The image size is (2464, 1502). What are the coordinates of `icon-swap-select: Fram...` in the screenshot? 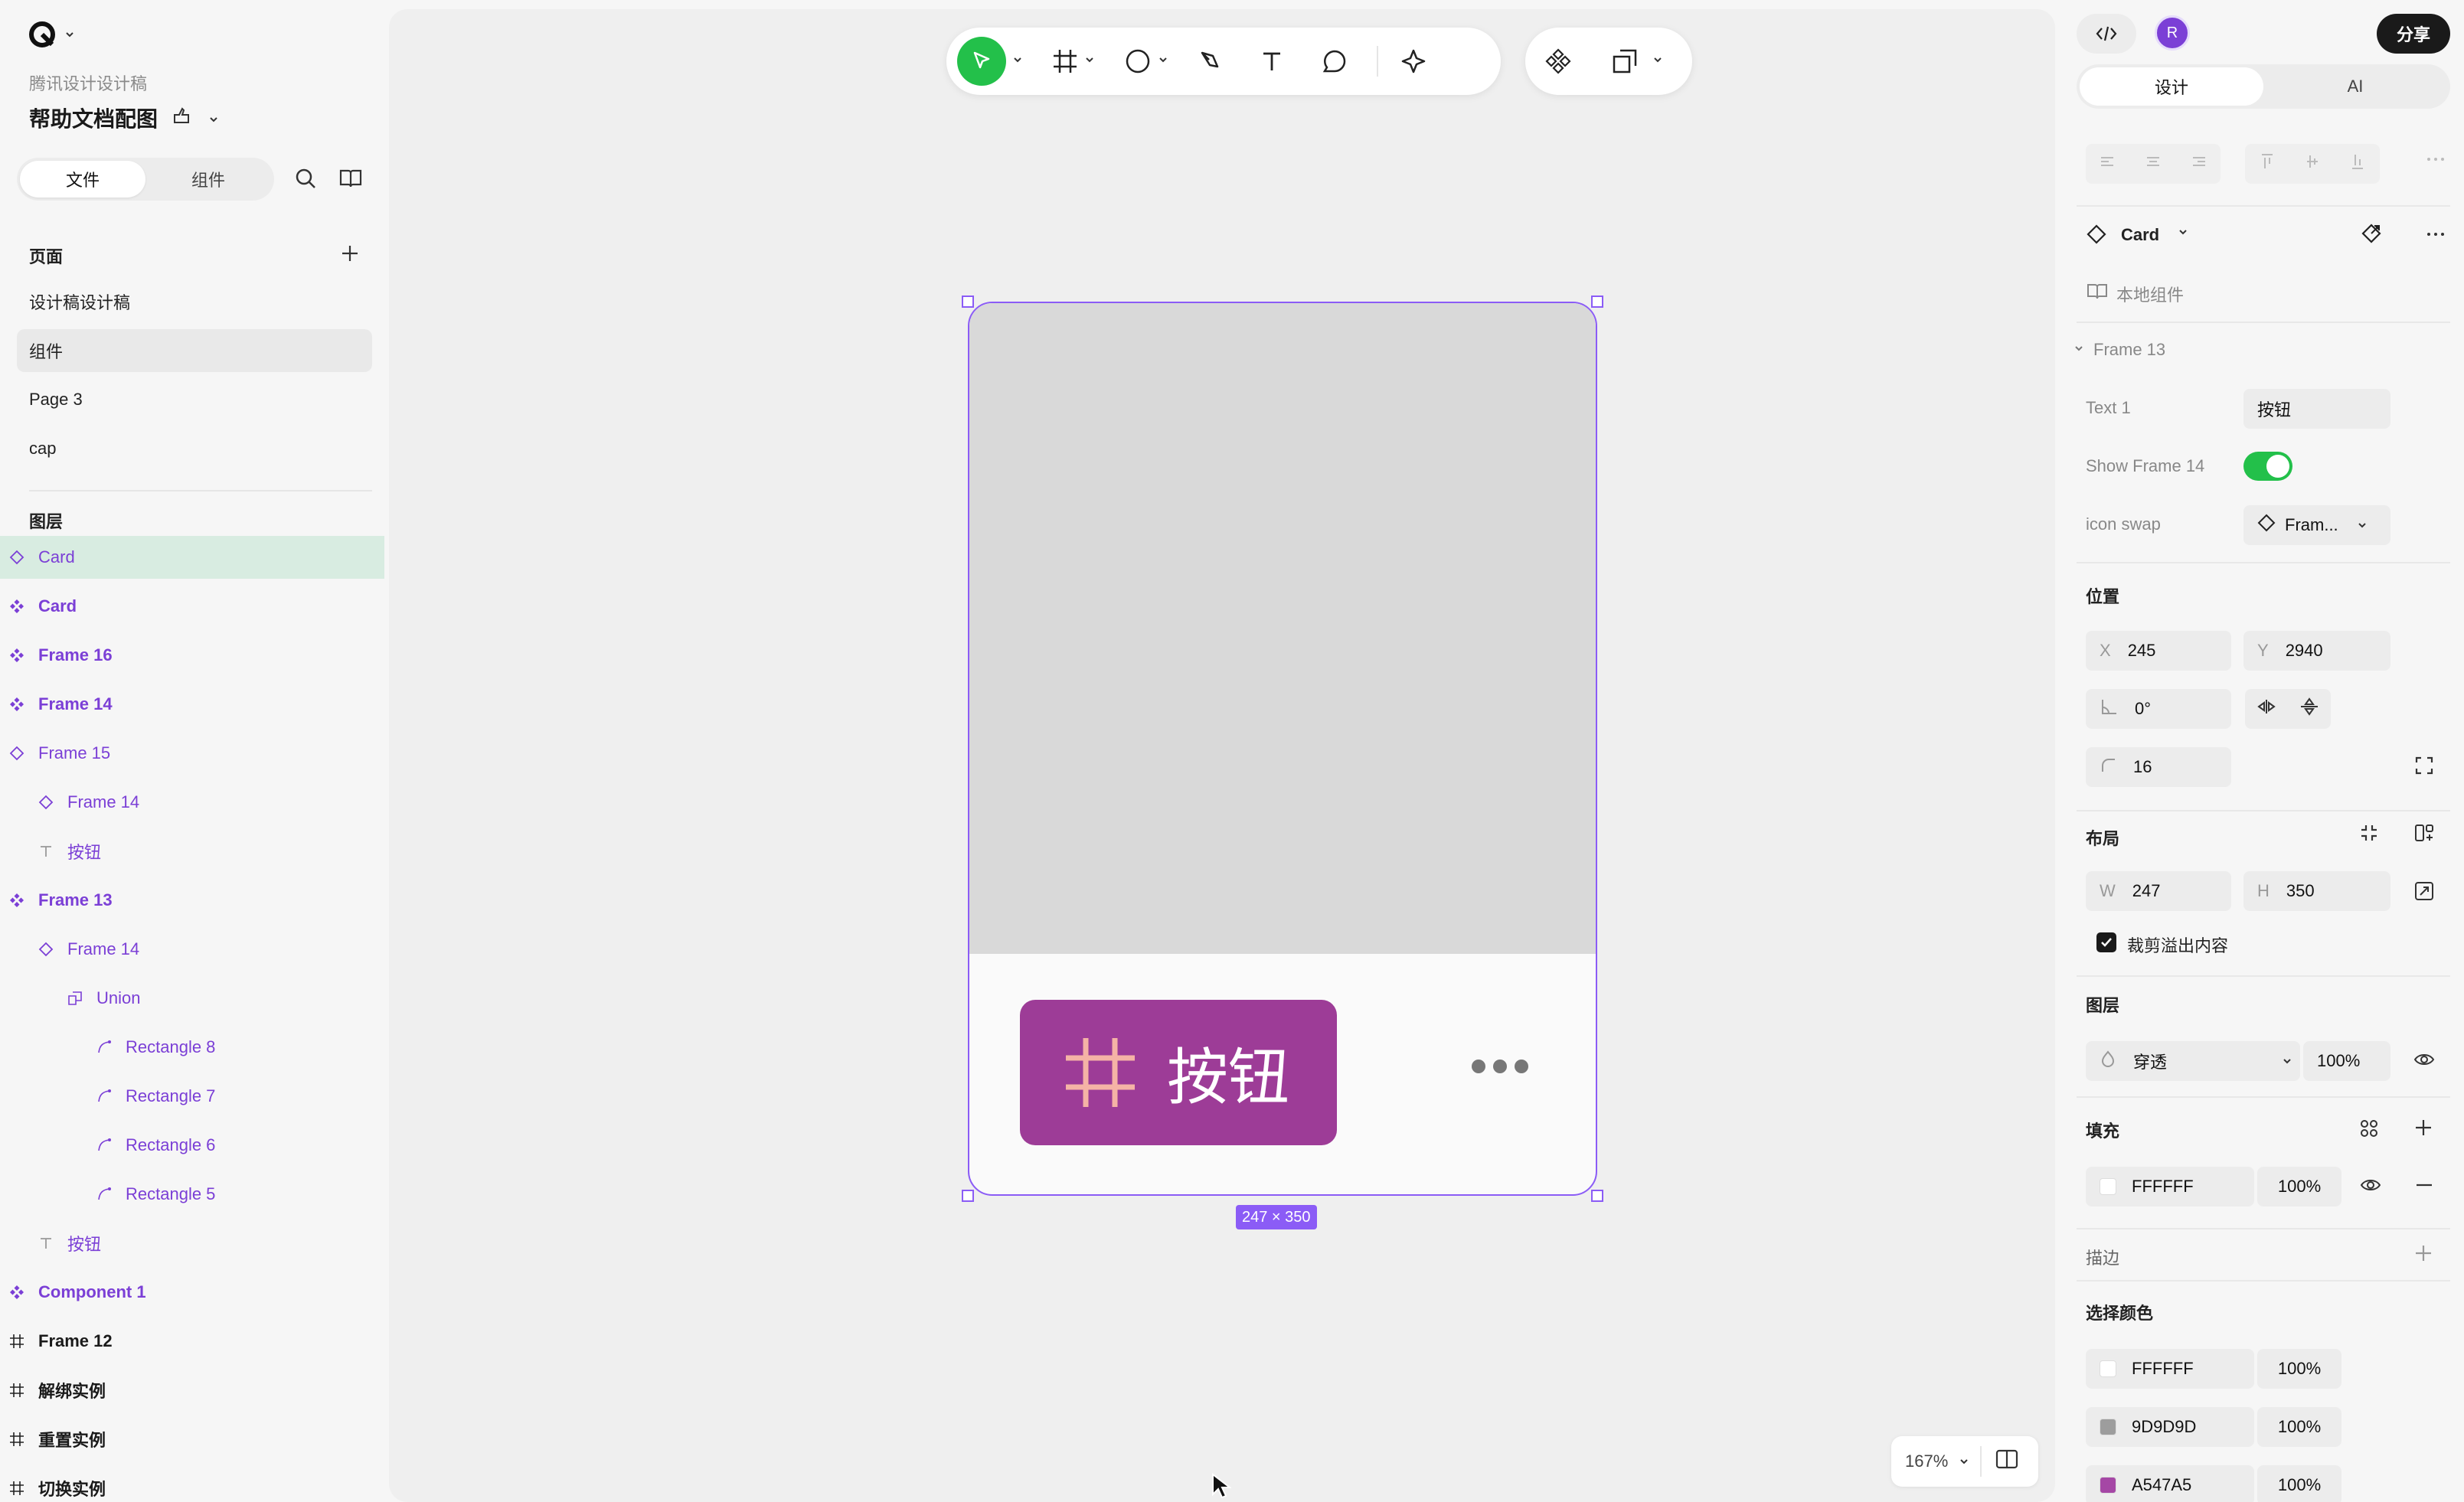 It's located at (2316, 525).